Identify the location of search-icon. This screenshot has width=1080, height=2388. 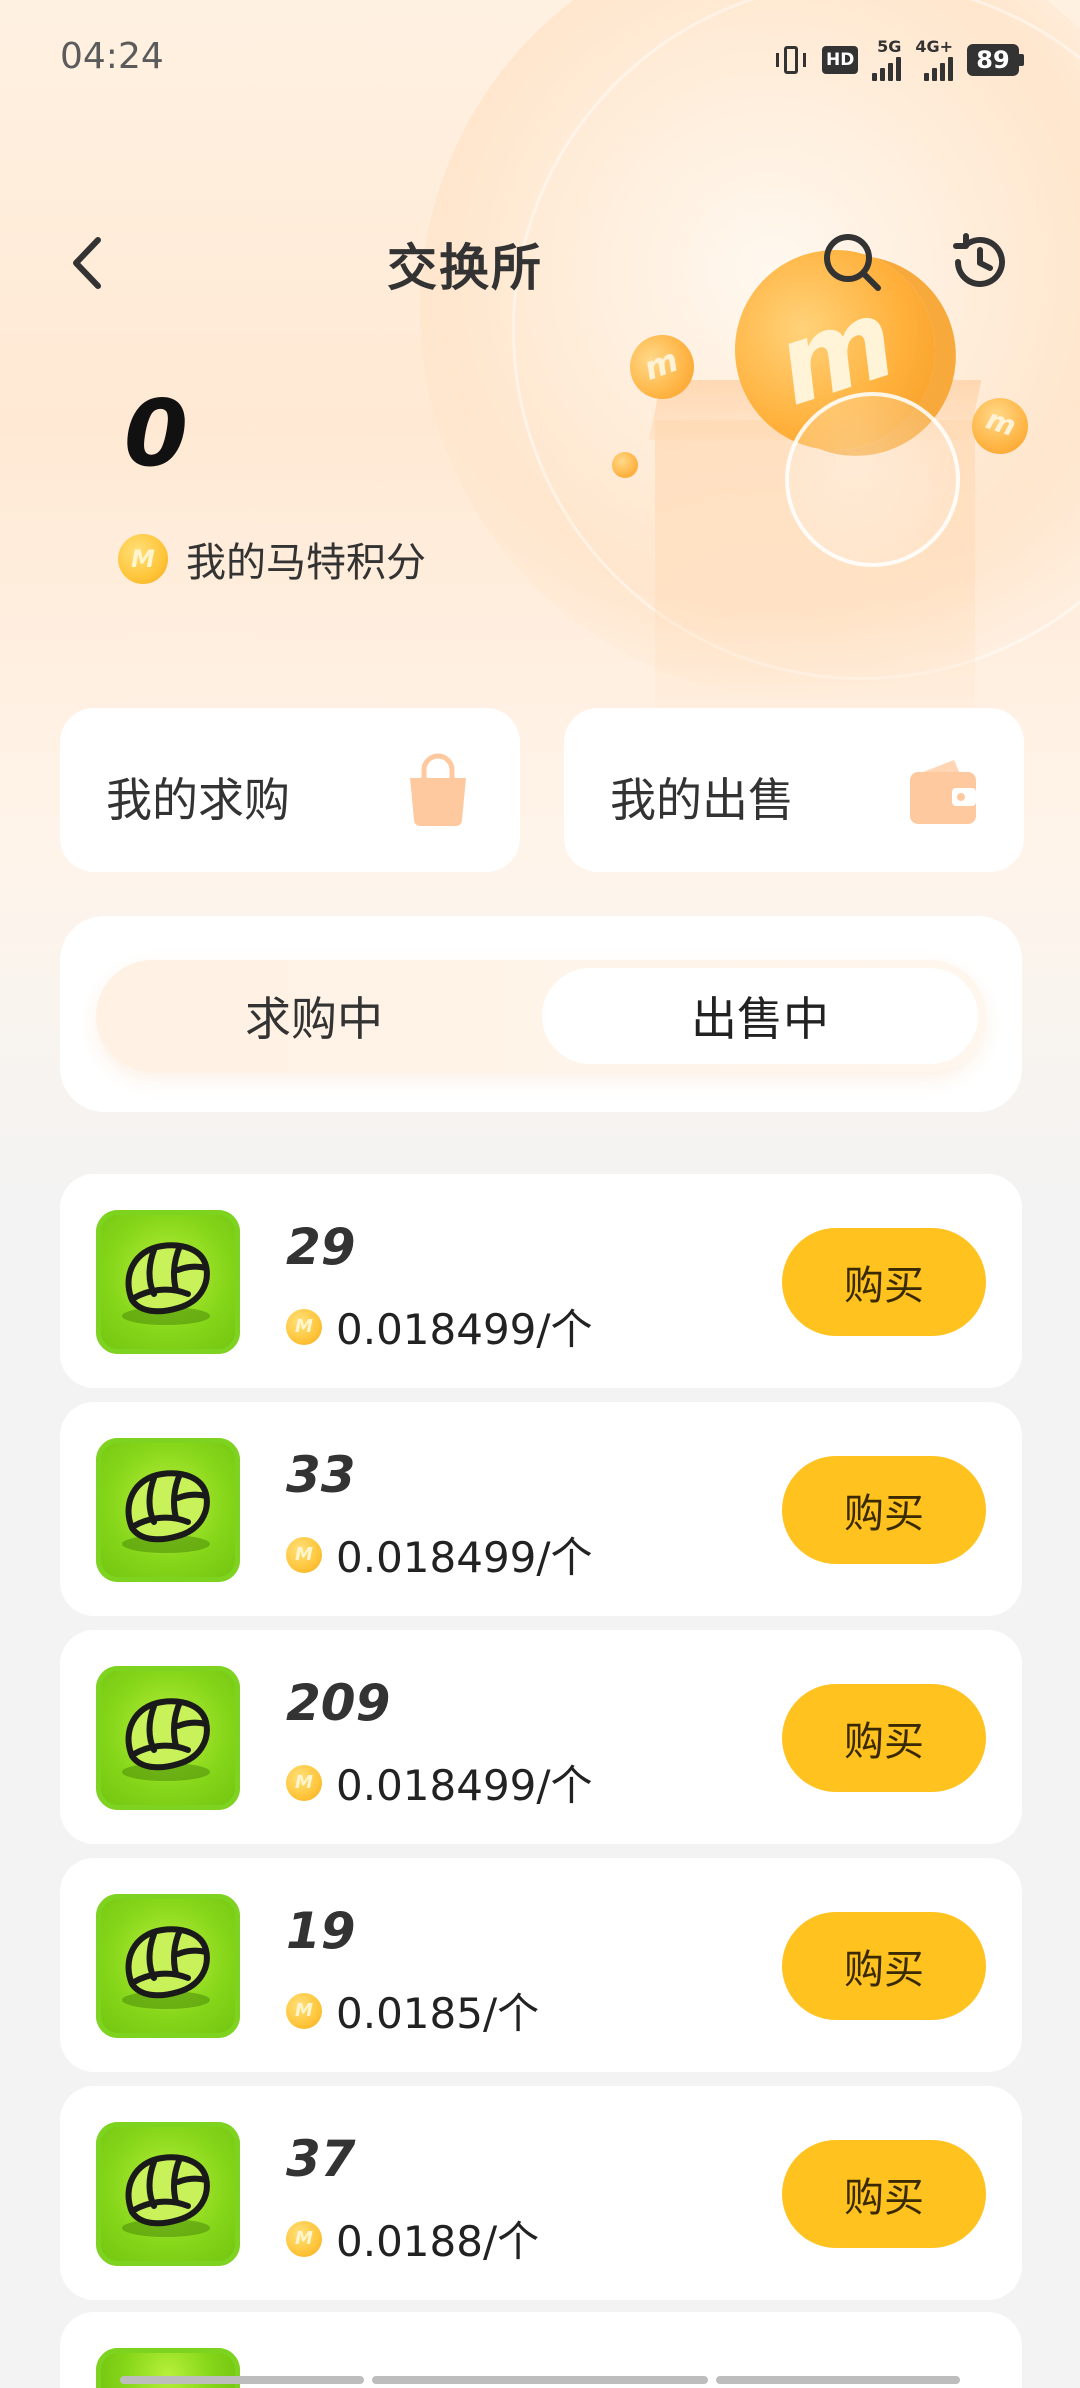
(852, 262).